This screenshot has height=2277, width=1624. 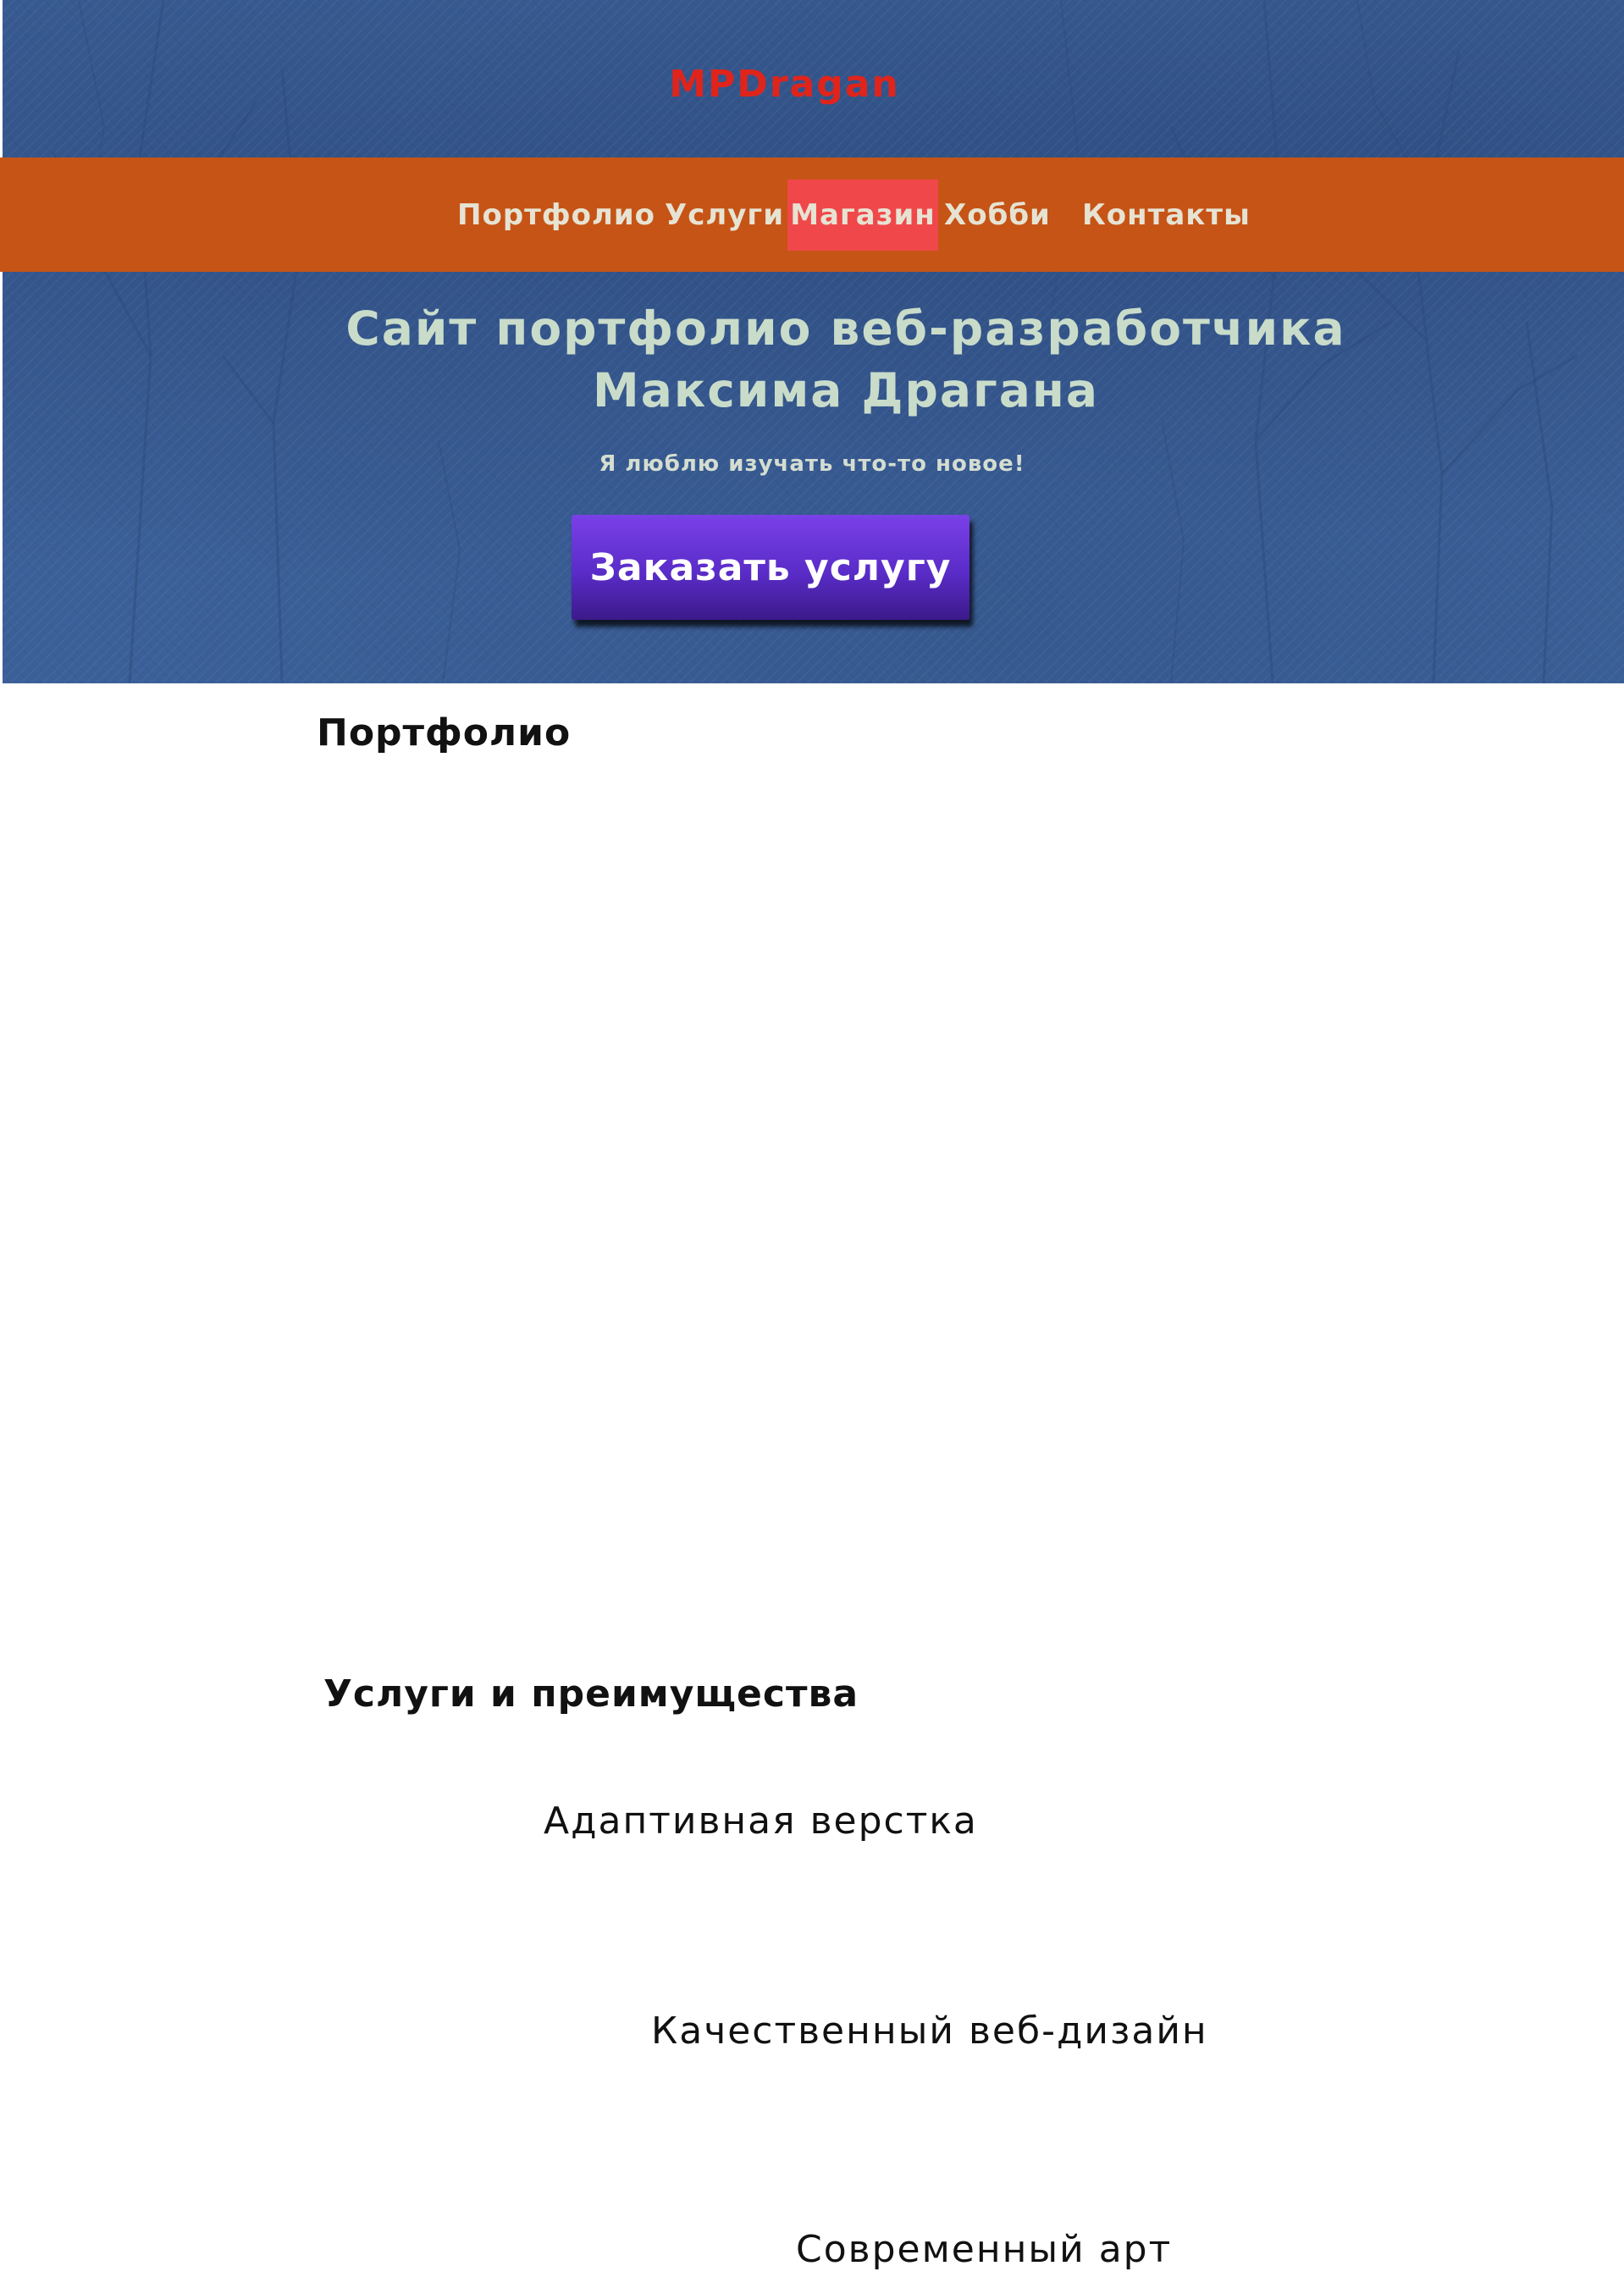 What do you see at coordinates (813, 84) in the screenshot?
I see `site-logo: MPDragan` at bounding box center [813, 84].